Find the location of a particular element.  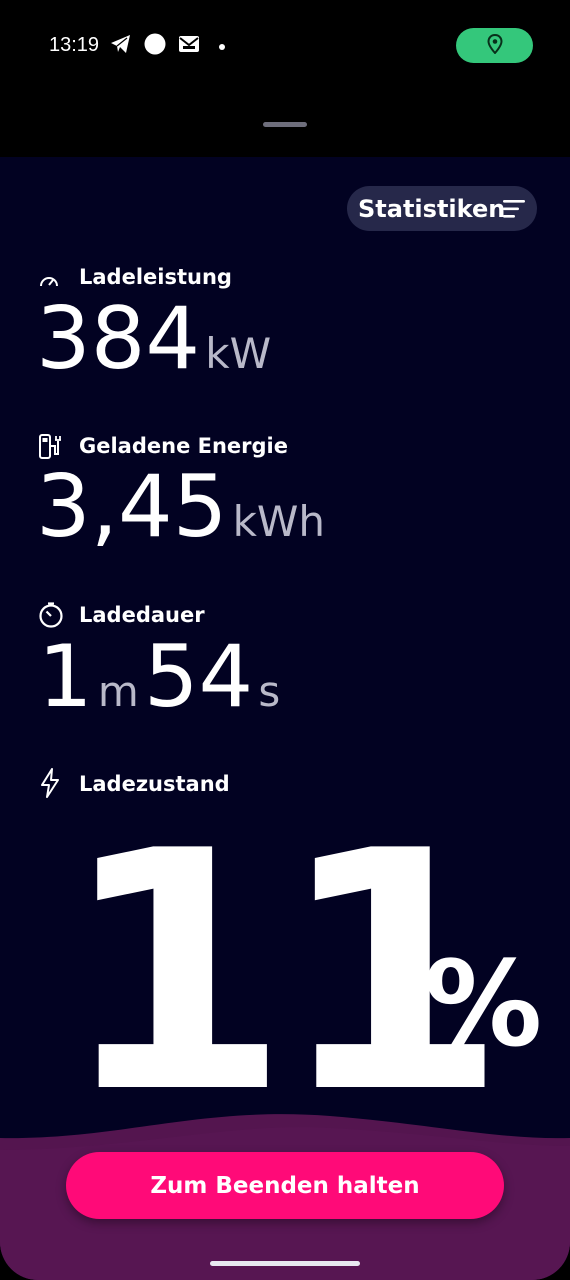

soc-unit: % is located at coordinates (483, 1004).